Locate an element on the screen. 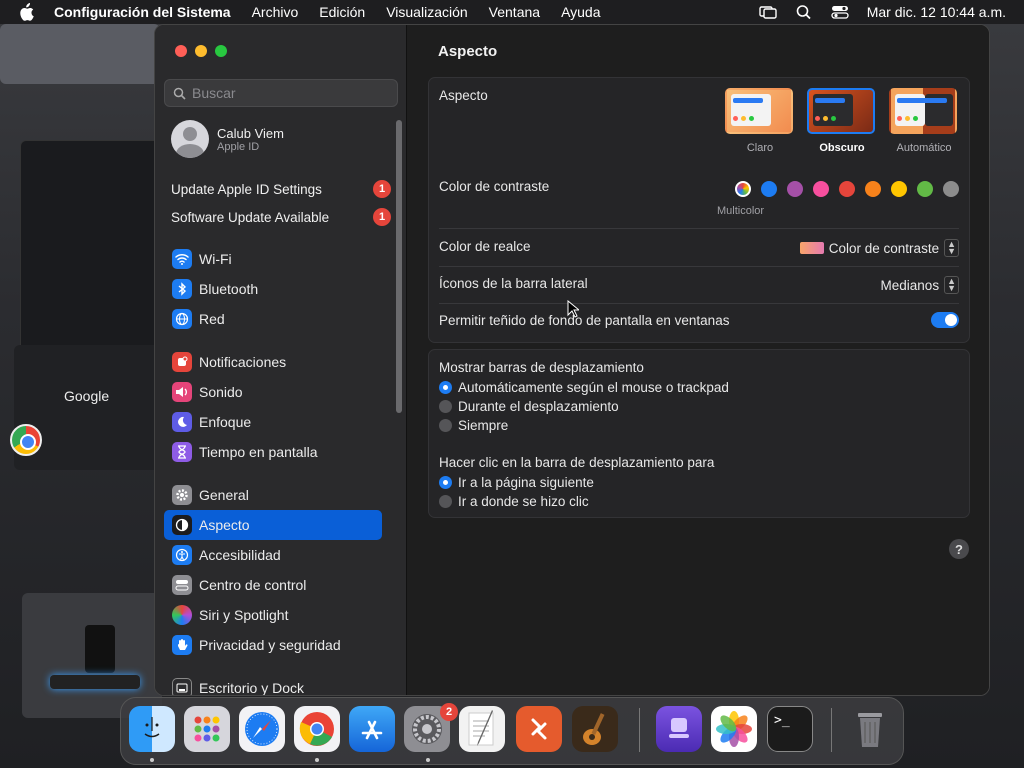 The image size is (1024, 768). minimize-button is located at coordinates (201, 51).